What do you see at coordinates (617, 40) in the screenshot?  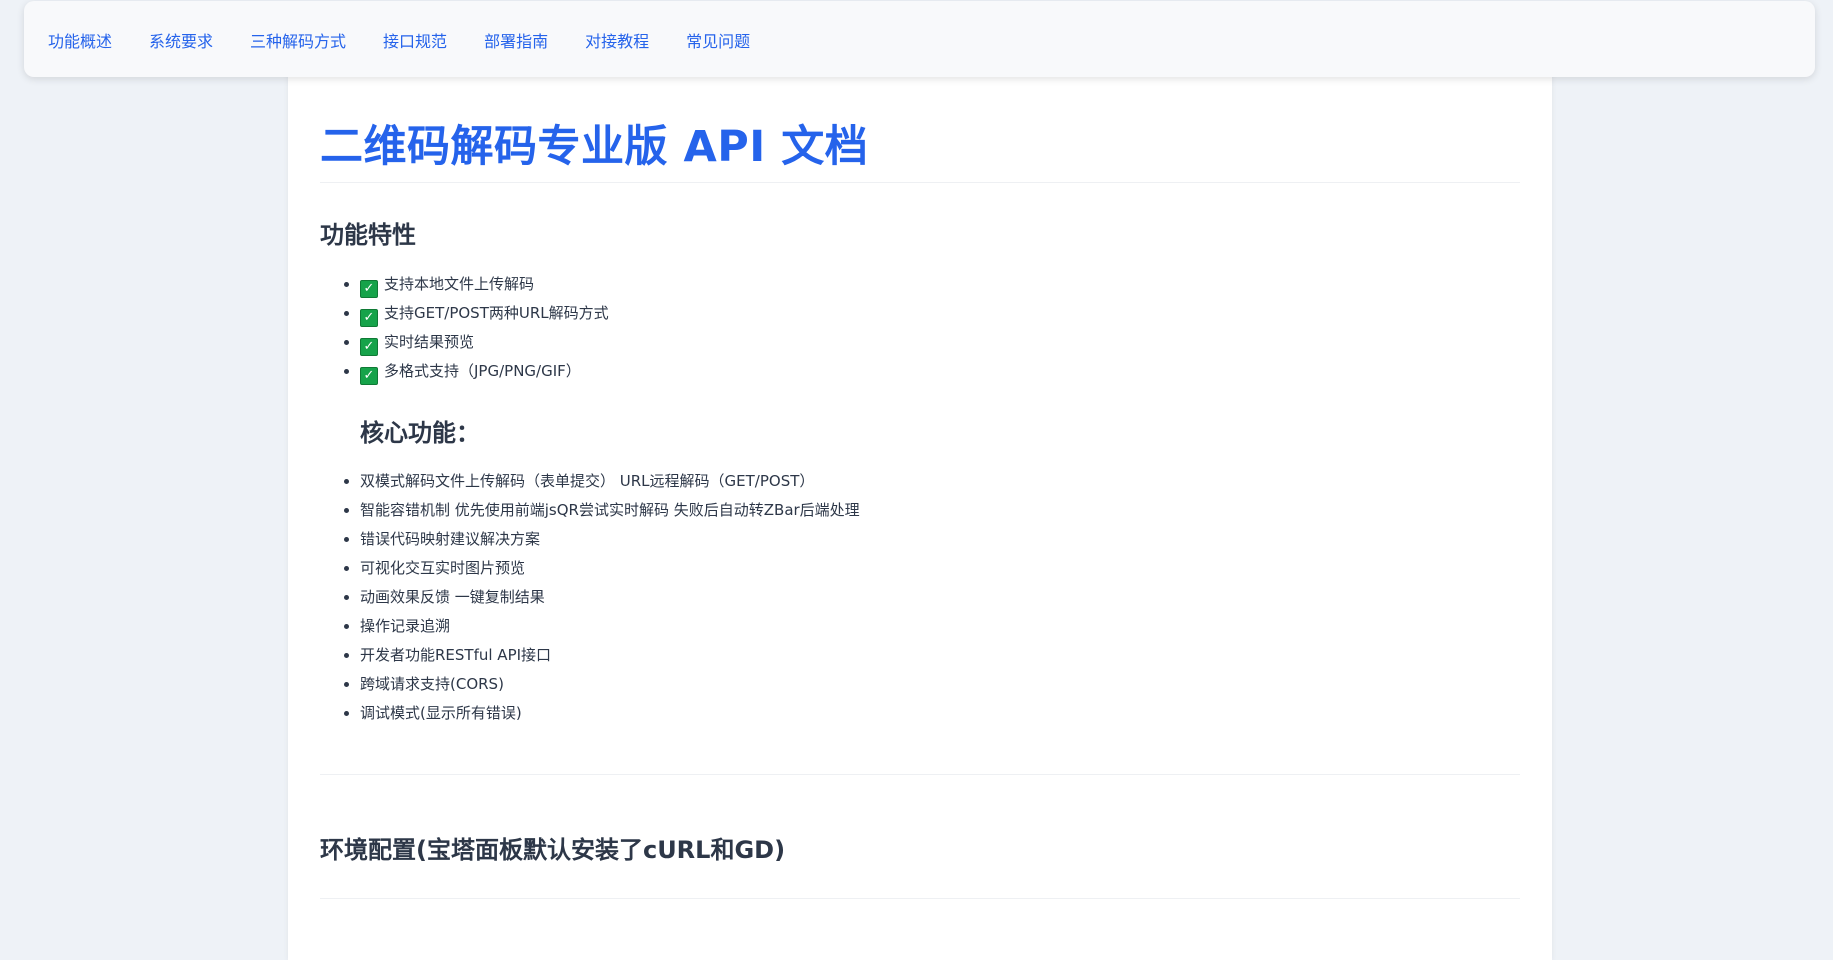 I see `nav-link-integration: 对接教程` at bounding box center [617, 40].